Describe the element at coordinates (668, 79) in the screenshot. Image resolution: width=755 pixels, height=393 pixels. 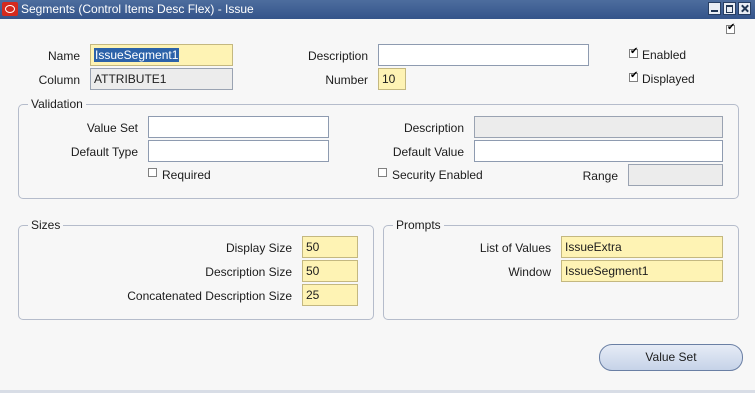
I see `displayed-label: Displayed` at that location.